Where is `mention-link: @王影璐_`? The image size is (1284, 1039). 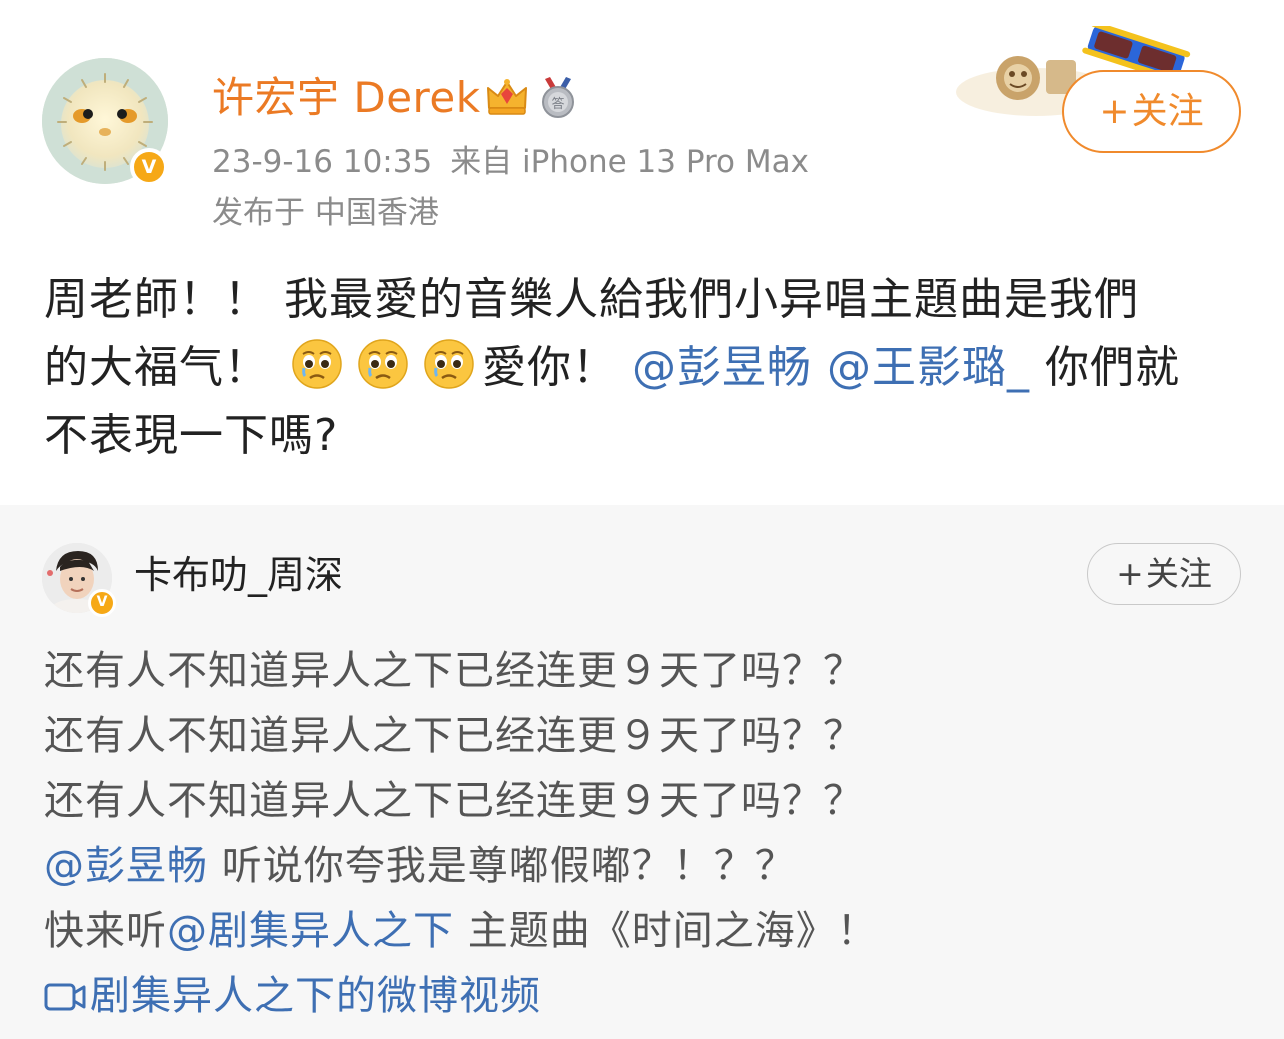
mention-link: @王影璐_ is located at coordinates (928, 367).